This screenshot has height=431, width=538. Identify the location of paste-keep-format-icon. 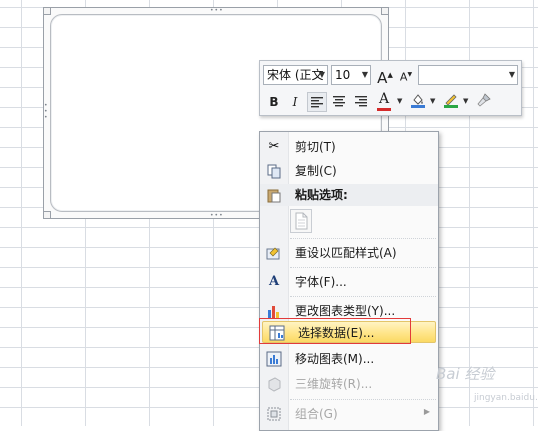
(301, 221).